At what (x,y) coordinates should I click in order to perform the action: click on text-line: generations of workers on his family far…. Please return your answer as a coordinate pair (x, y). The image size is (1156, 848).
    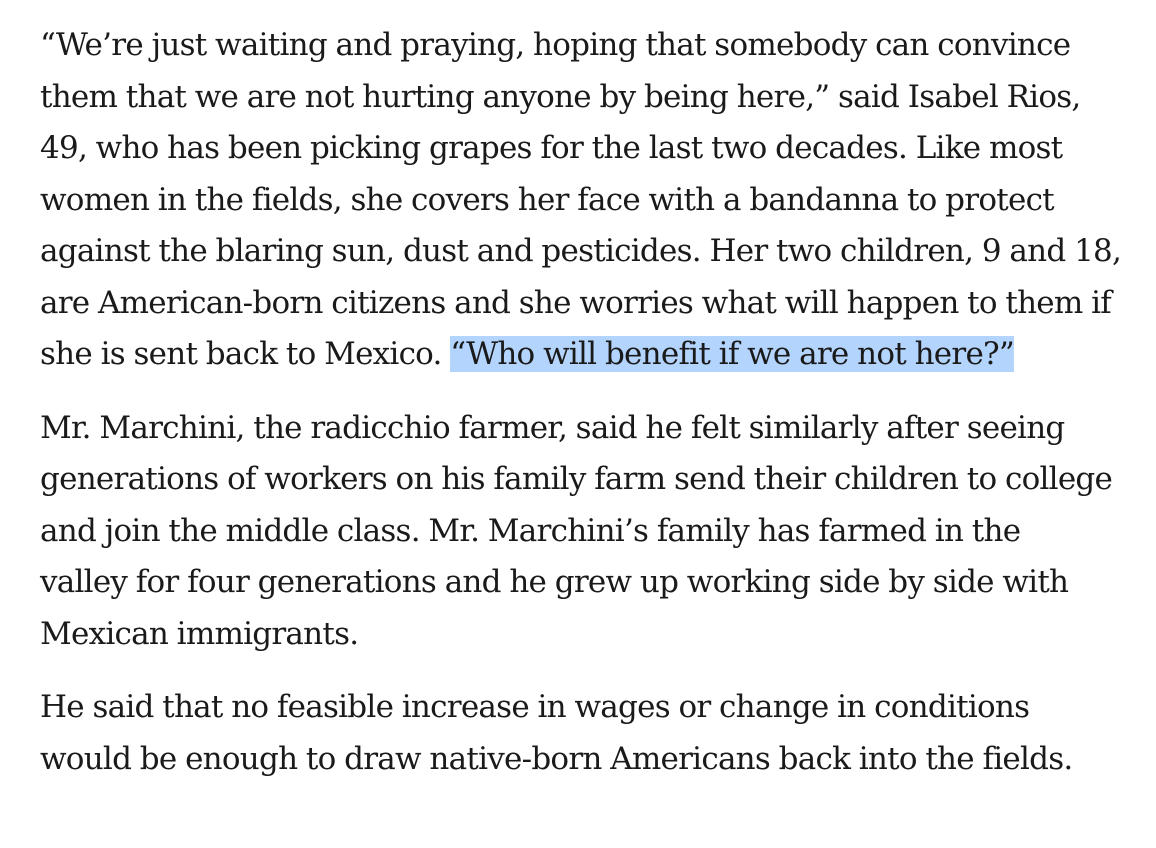
    Looking at the image, I should click on (576, 479).